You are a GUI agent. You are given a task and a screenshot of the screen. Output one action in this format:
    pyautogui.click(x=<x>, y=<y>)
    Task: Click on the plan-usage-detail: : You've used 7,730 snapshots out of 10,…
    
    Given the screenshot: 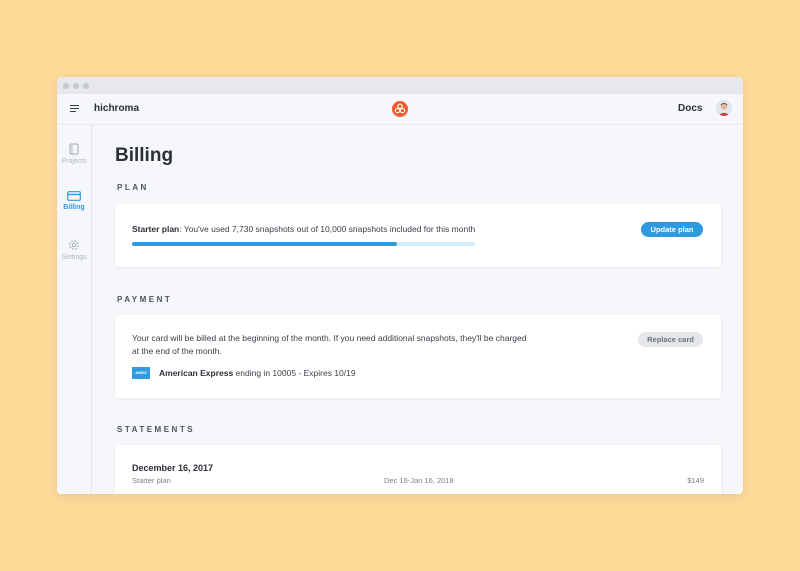 What is the action you would take?
    pyautogui.click(x=327, y=229)
    